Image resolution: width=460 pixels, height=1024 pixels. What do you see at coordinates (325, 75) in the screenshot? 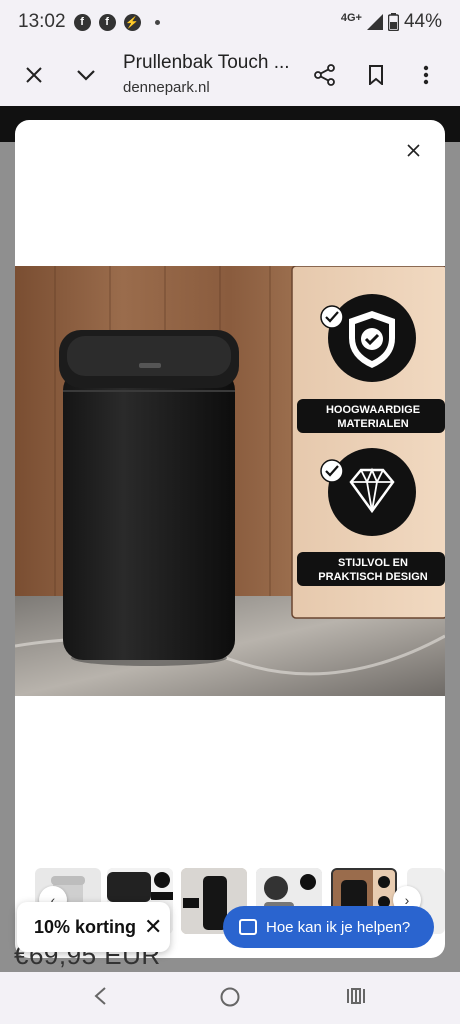
I see `share-icon` at bounding box center [325, 75].